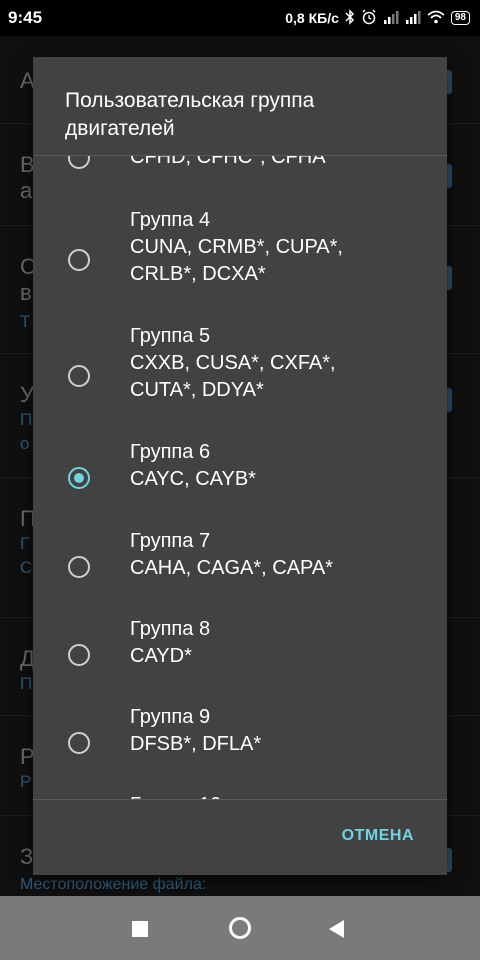 The image size is (480, 960). What do you see at coordinates (336, 929) in the screenshot?
I see `back-icon` at bounding box center [336, 929].